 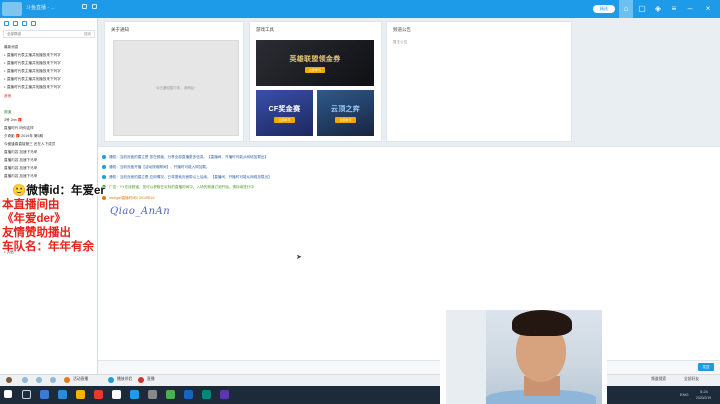 I want to click on toolbar-item-activity: 活动直播, so click(x=80, y=379).